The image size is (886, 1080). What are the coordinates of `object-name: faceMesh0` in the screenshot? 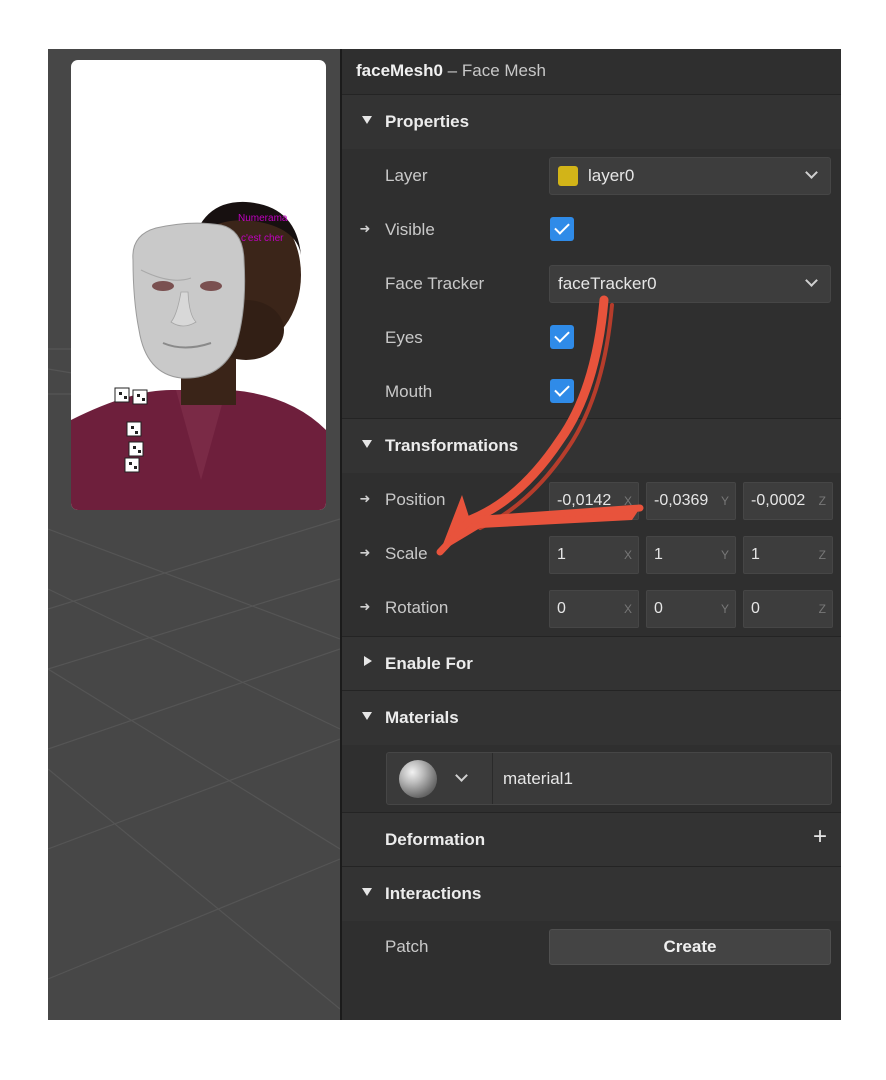 It's located at (399, 70).